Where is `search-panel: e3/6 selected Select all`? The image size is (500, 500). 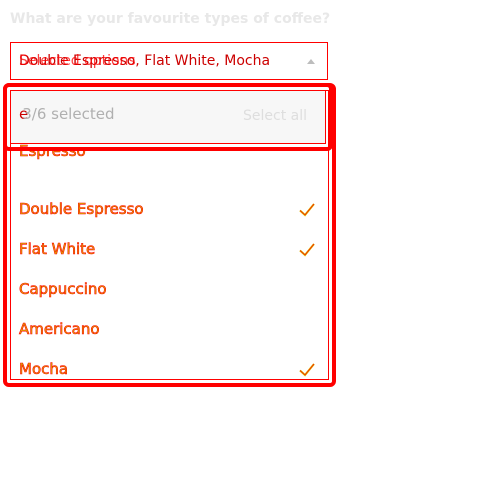 search-panel: e3/6 selected Select all is located at coordinates (168, 117).